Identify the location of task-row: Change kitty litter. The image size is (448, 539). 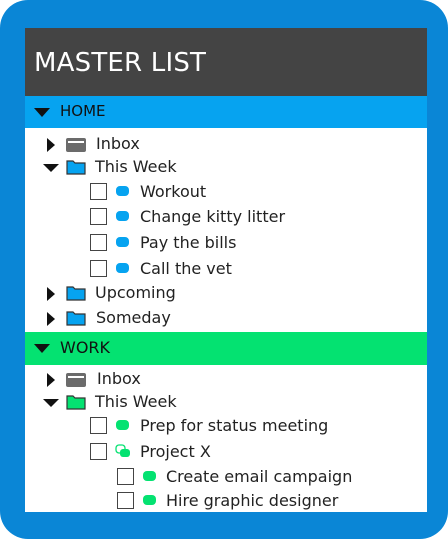
(226, 217).